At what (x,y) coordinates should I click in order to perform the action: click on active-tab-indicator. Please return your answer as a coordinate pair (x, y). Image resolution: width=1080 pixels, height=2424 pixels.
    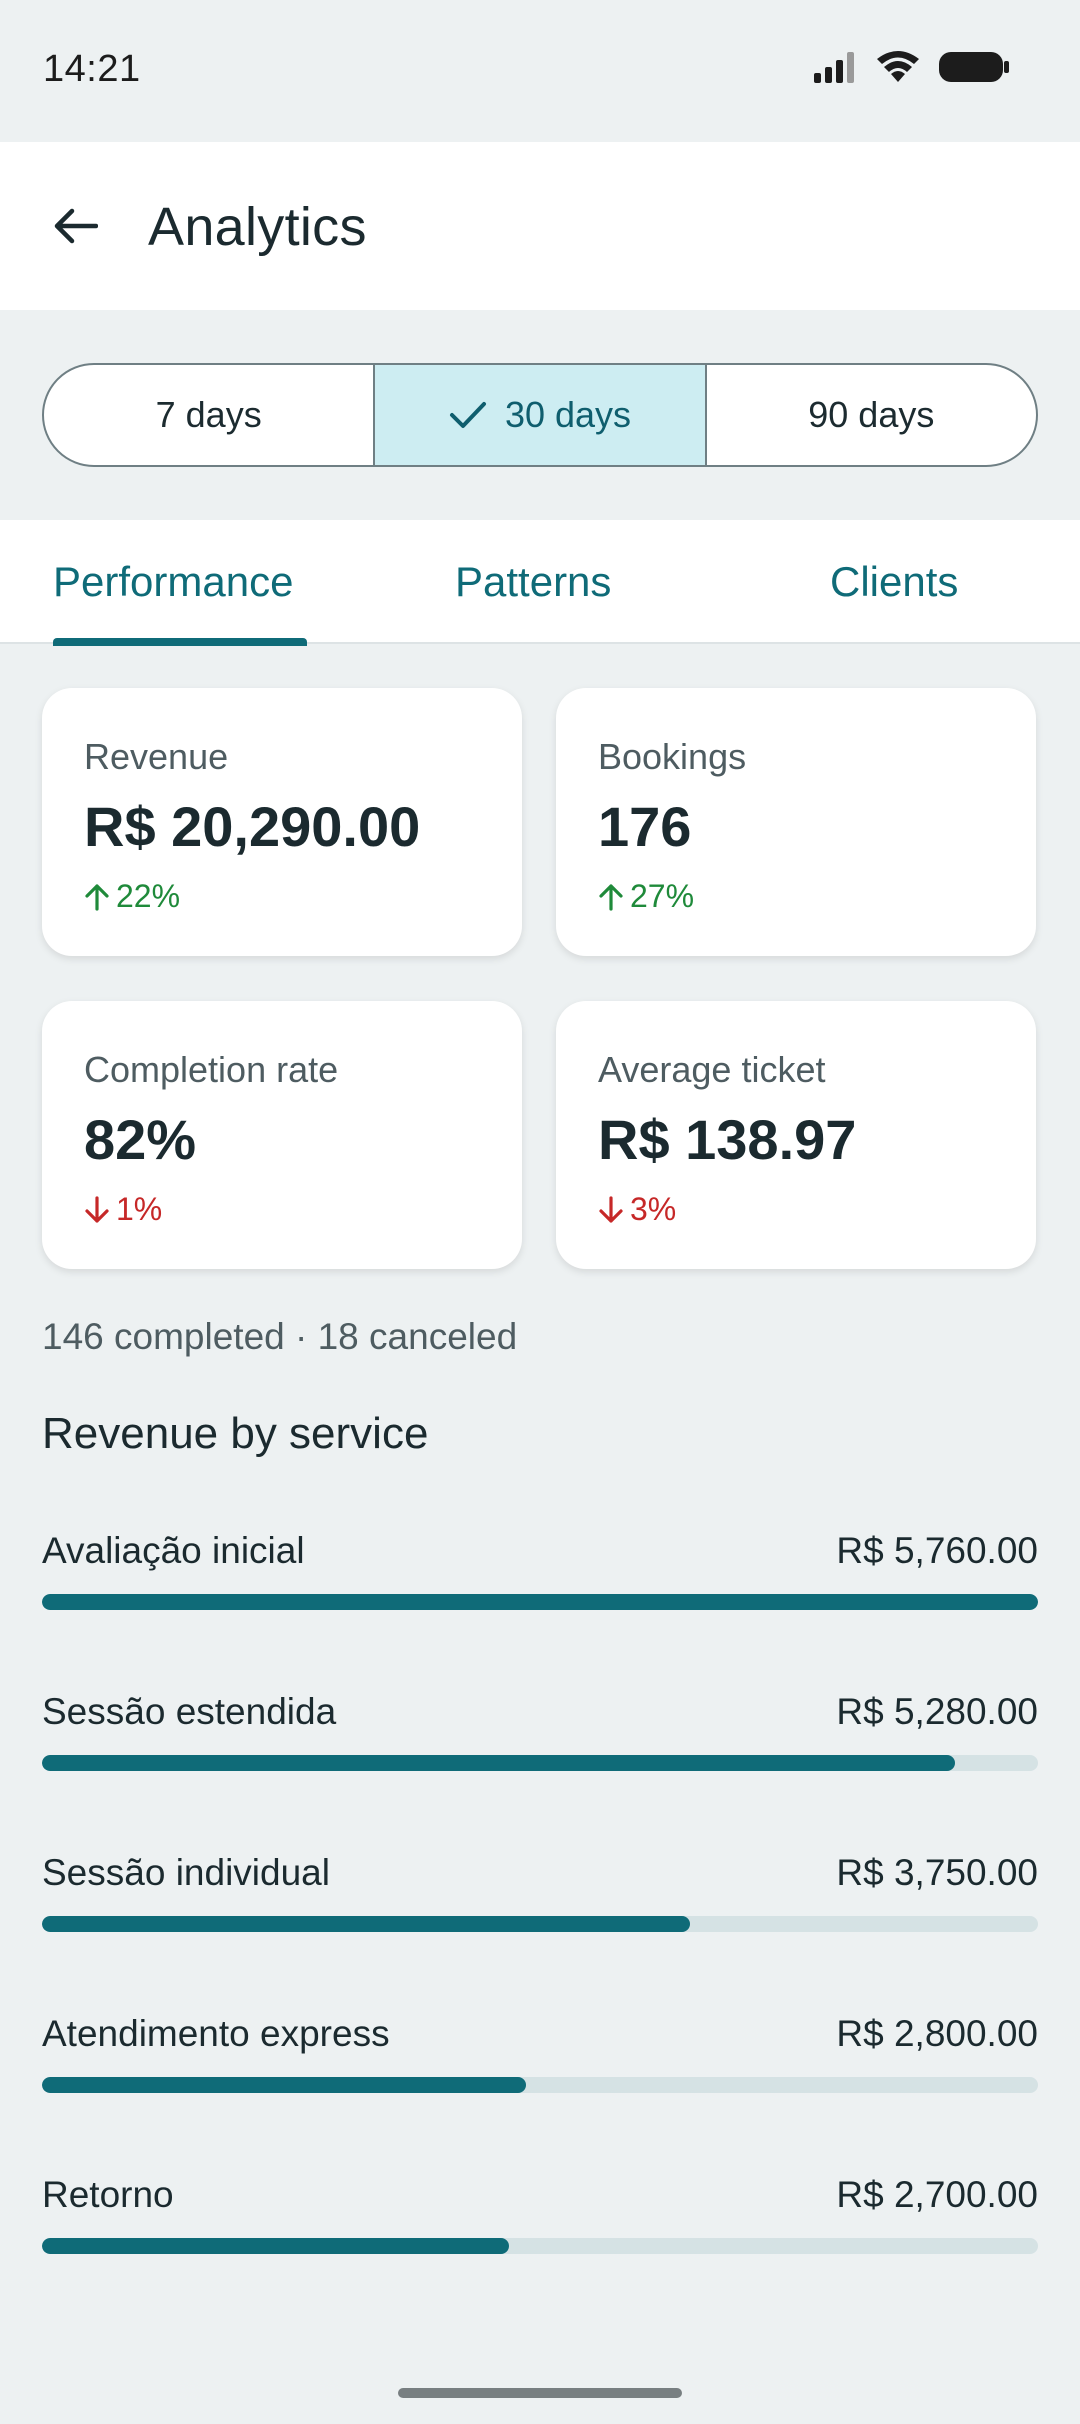
    Looking at the image, I should click on (180, 642).